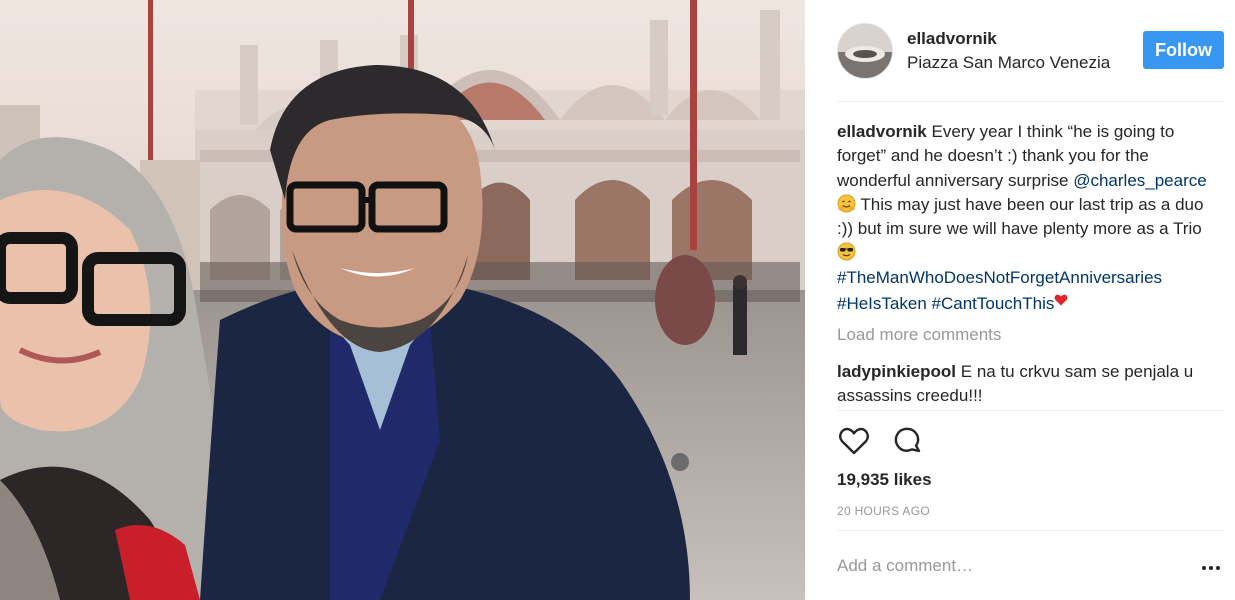 This screenshot has height=600, width=1235. Describe the element at coordinates (846, 251) in the screenshot. I see `sunglasses-emoji` at that location.